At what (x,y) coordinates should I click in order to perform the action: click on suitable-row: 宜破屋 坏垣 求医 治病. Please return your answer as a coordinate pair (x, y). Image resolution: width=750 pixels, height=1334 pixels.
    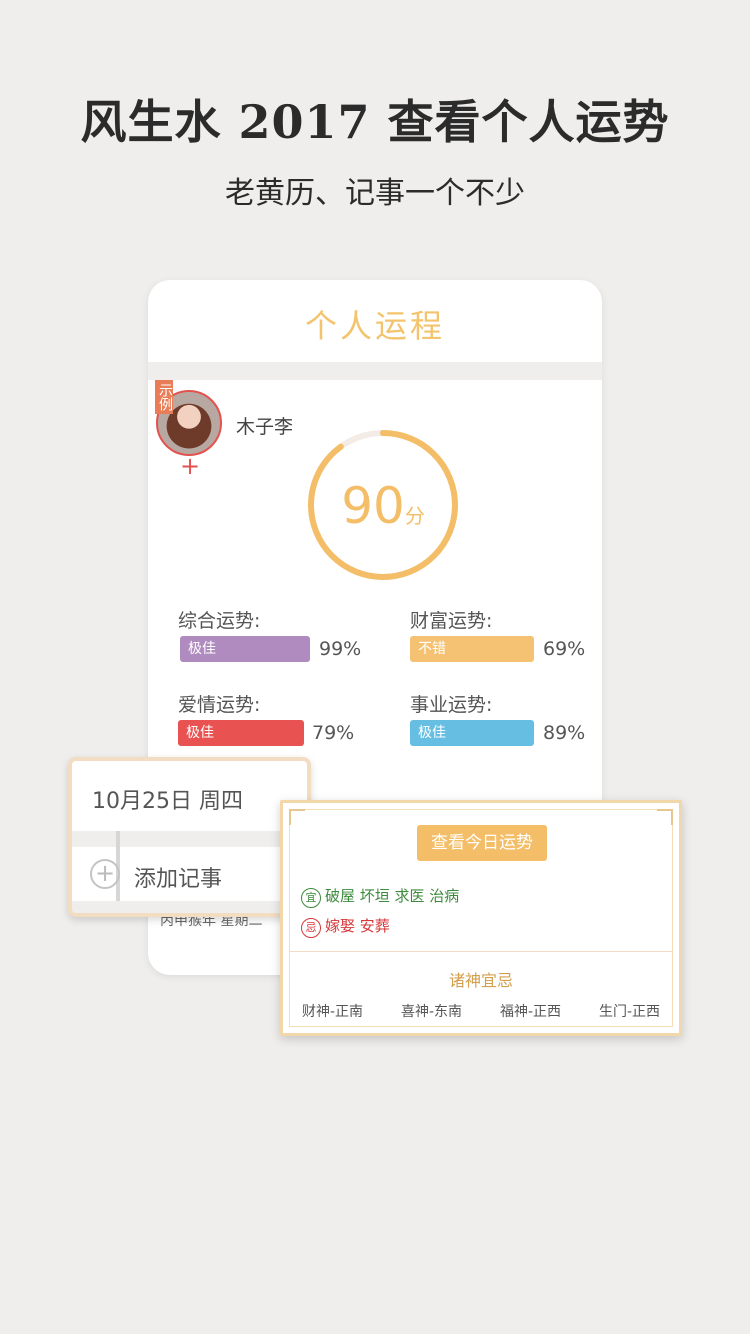
    Looking at the image, I should click on (380, 896).